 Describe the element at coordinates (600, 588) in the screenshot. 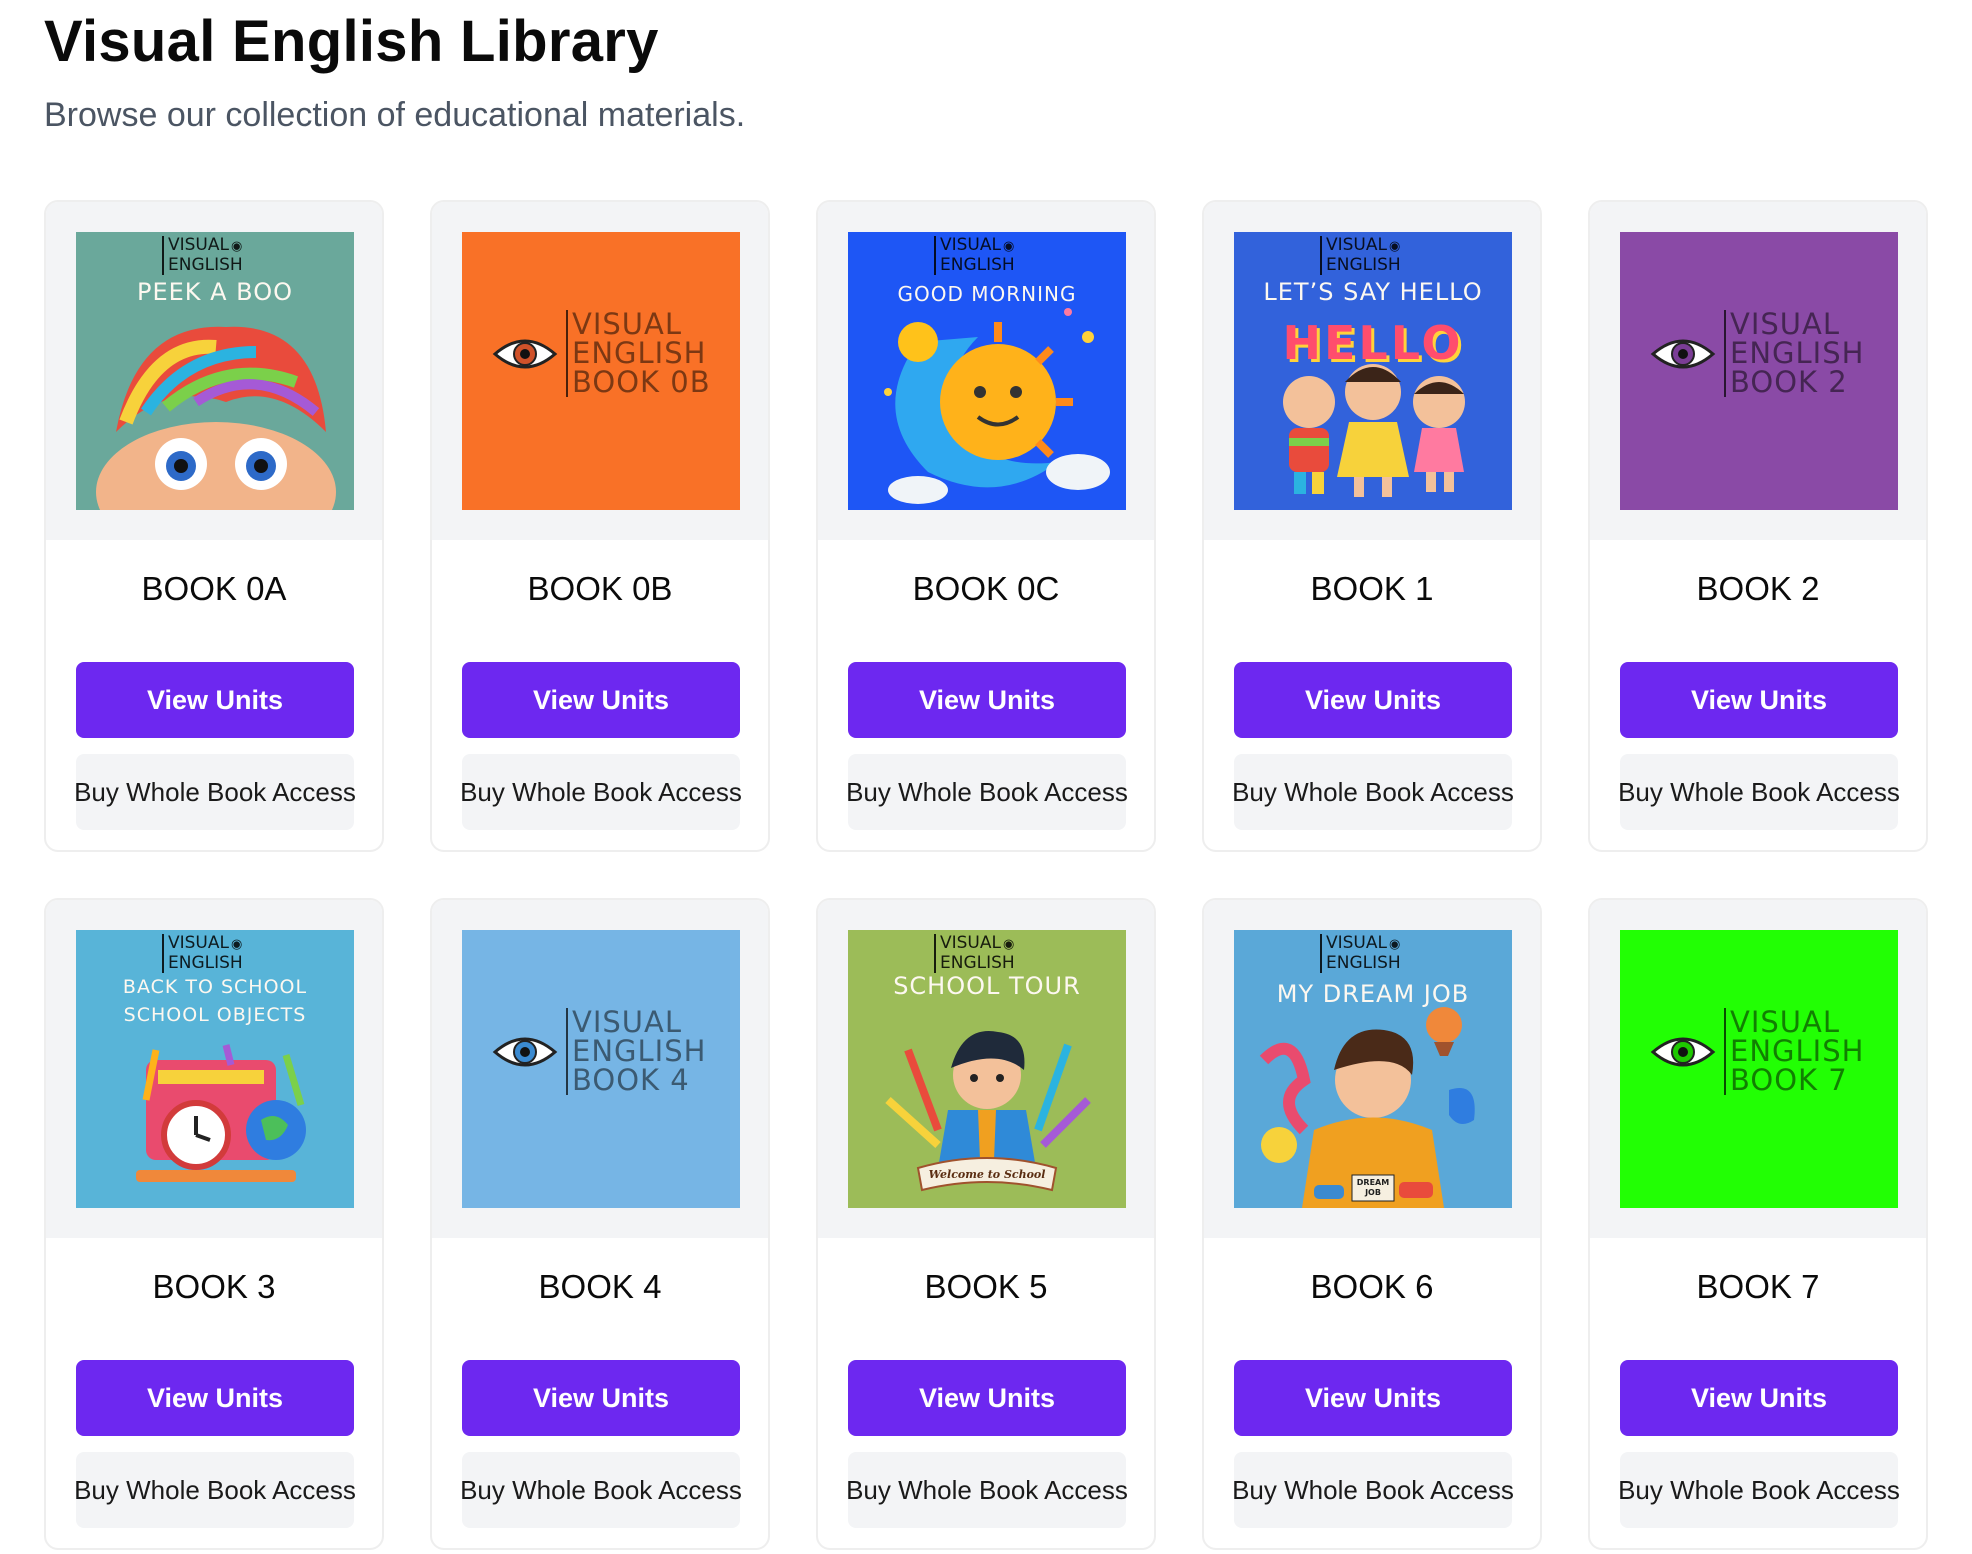

I see `book-title: BOOK 0B` at that location.